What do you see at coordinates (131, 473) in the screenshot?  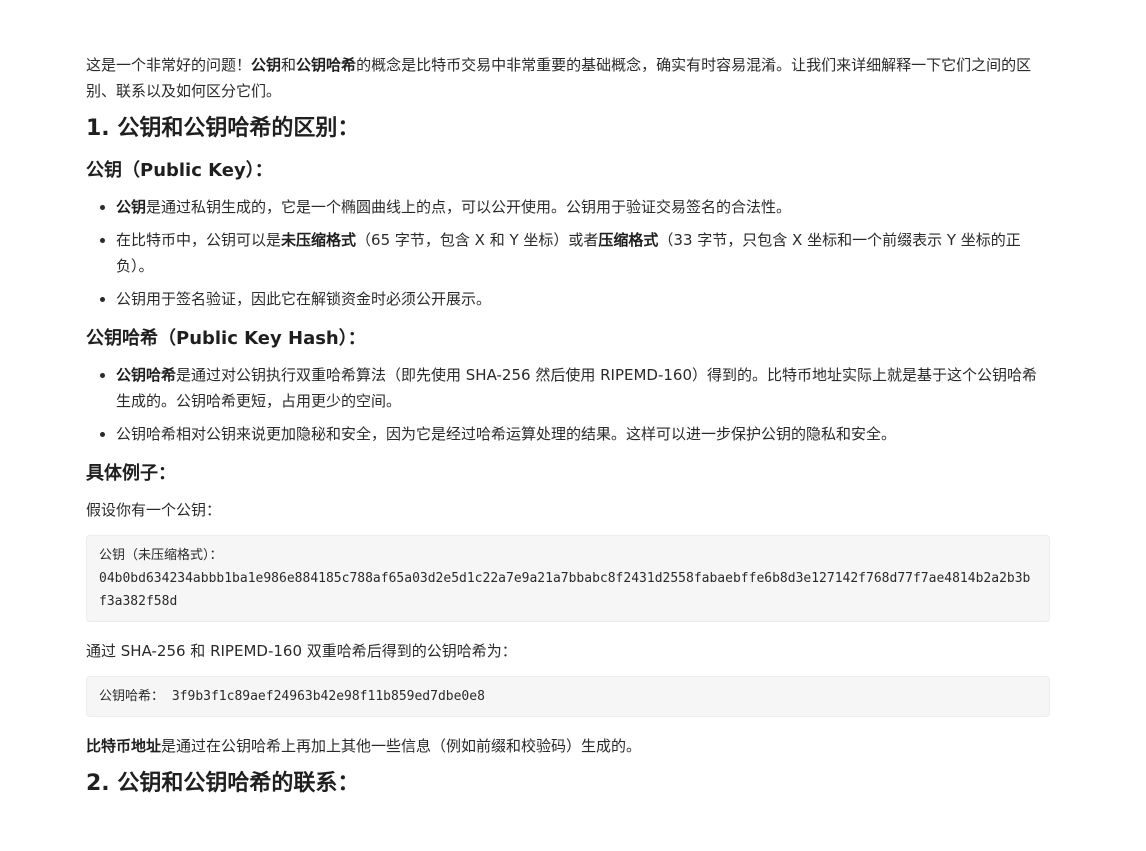 I see `example-heading: 具体例子：` at bounding box center [131, 473].